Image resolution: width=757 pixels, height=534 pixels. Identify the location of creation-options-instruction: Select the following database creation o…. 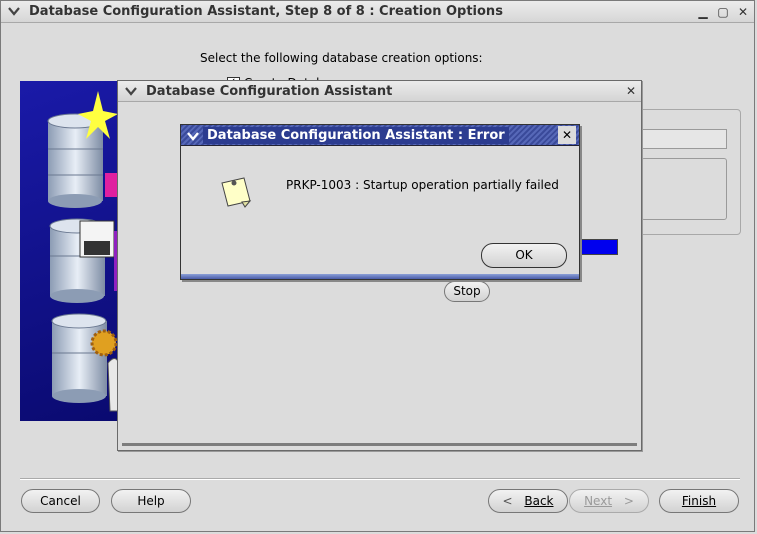
(341, 58).